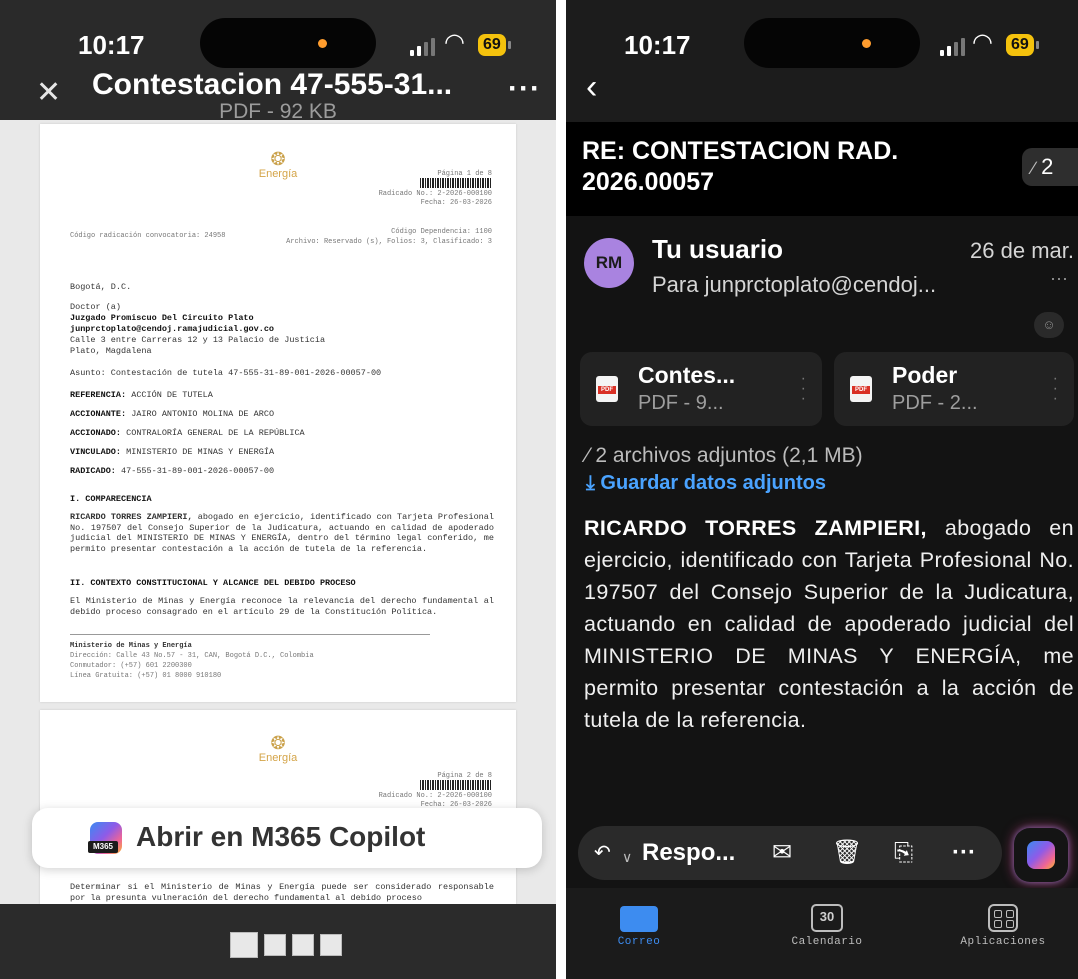  What do you see at coordinates (701, 389) in the screenshot?
I see `attachment-card-1: Contes... PDF - 9... ···` at bounding box center [701, 389].